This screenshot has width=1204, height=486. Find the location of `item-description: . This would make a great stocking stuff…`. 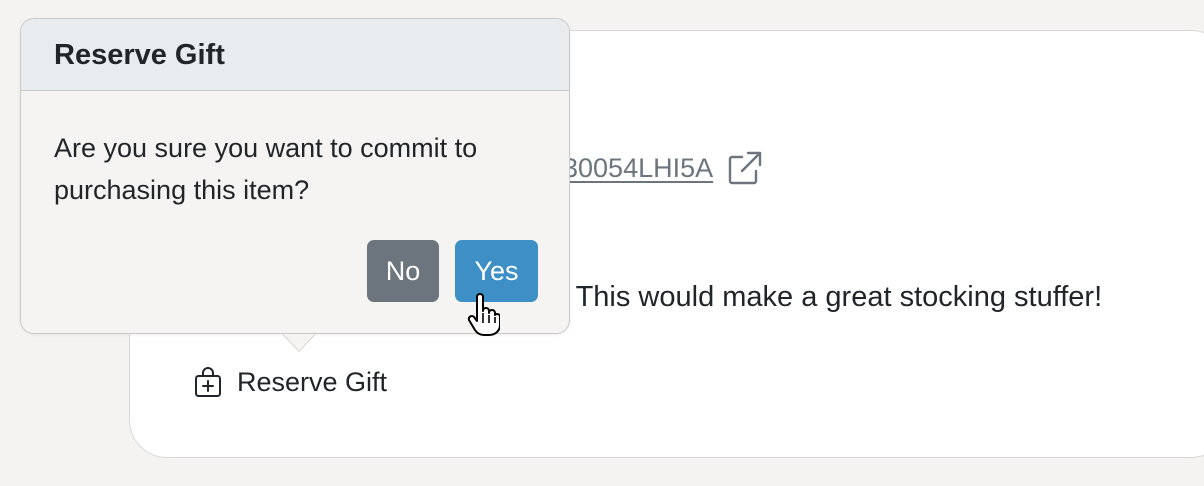

item-description: . This would make a great stocking stuff… is located at coordinates (831, 297).